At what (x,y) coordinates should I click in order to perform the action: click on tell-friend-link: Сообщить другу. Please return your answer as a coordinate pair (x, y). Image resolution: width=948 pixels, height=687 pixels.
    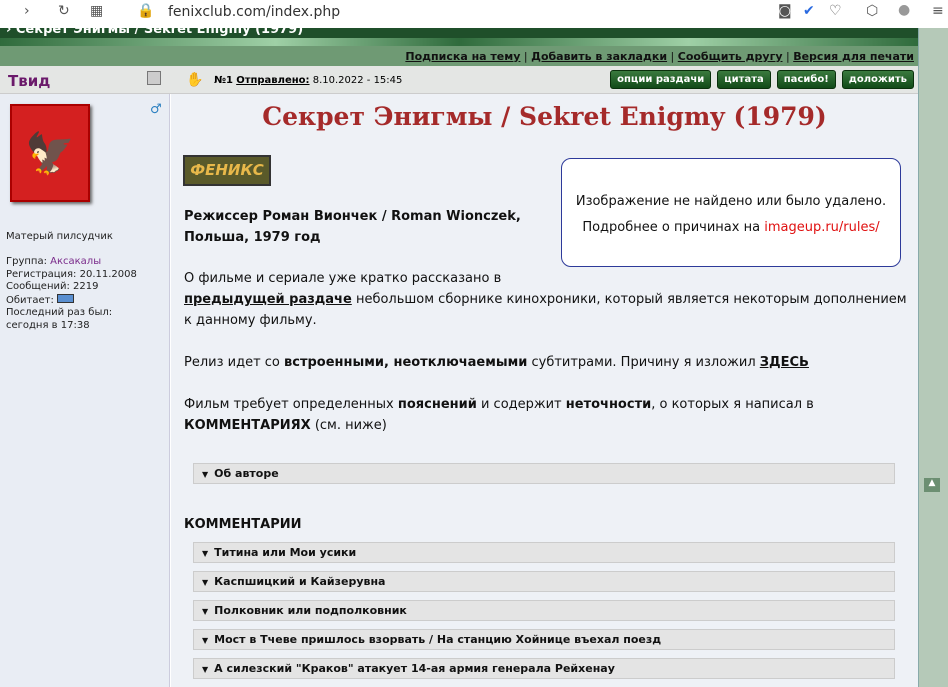
    Looking at the image, I should click on (730, 56).